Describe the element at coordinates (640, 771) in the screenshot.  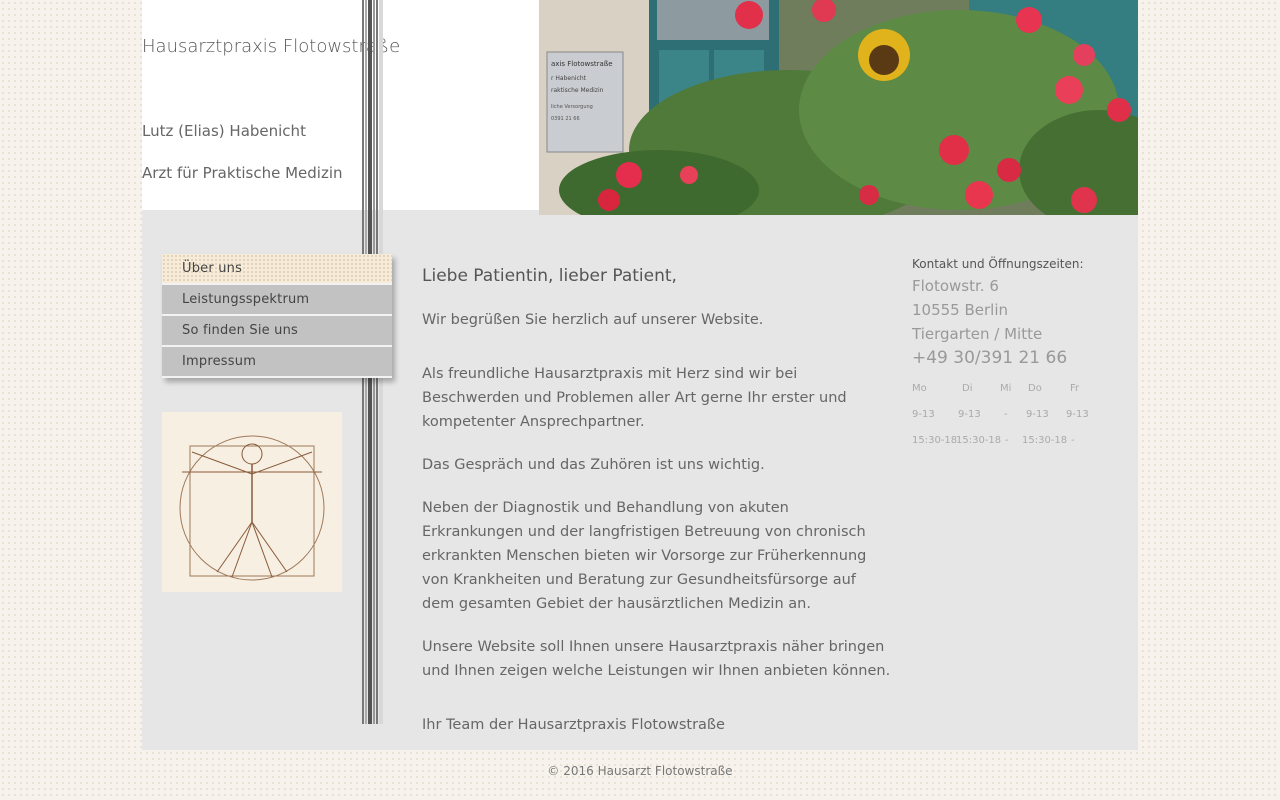
I see `footer-copyright: © 2016 Hausarzt Flotowstraße` at that location.